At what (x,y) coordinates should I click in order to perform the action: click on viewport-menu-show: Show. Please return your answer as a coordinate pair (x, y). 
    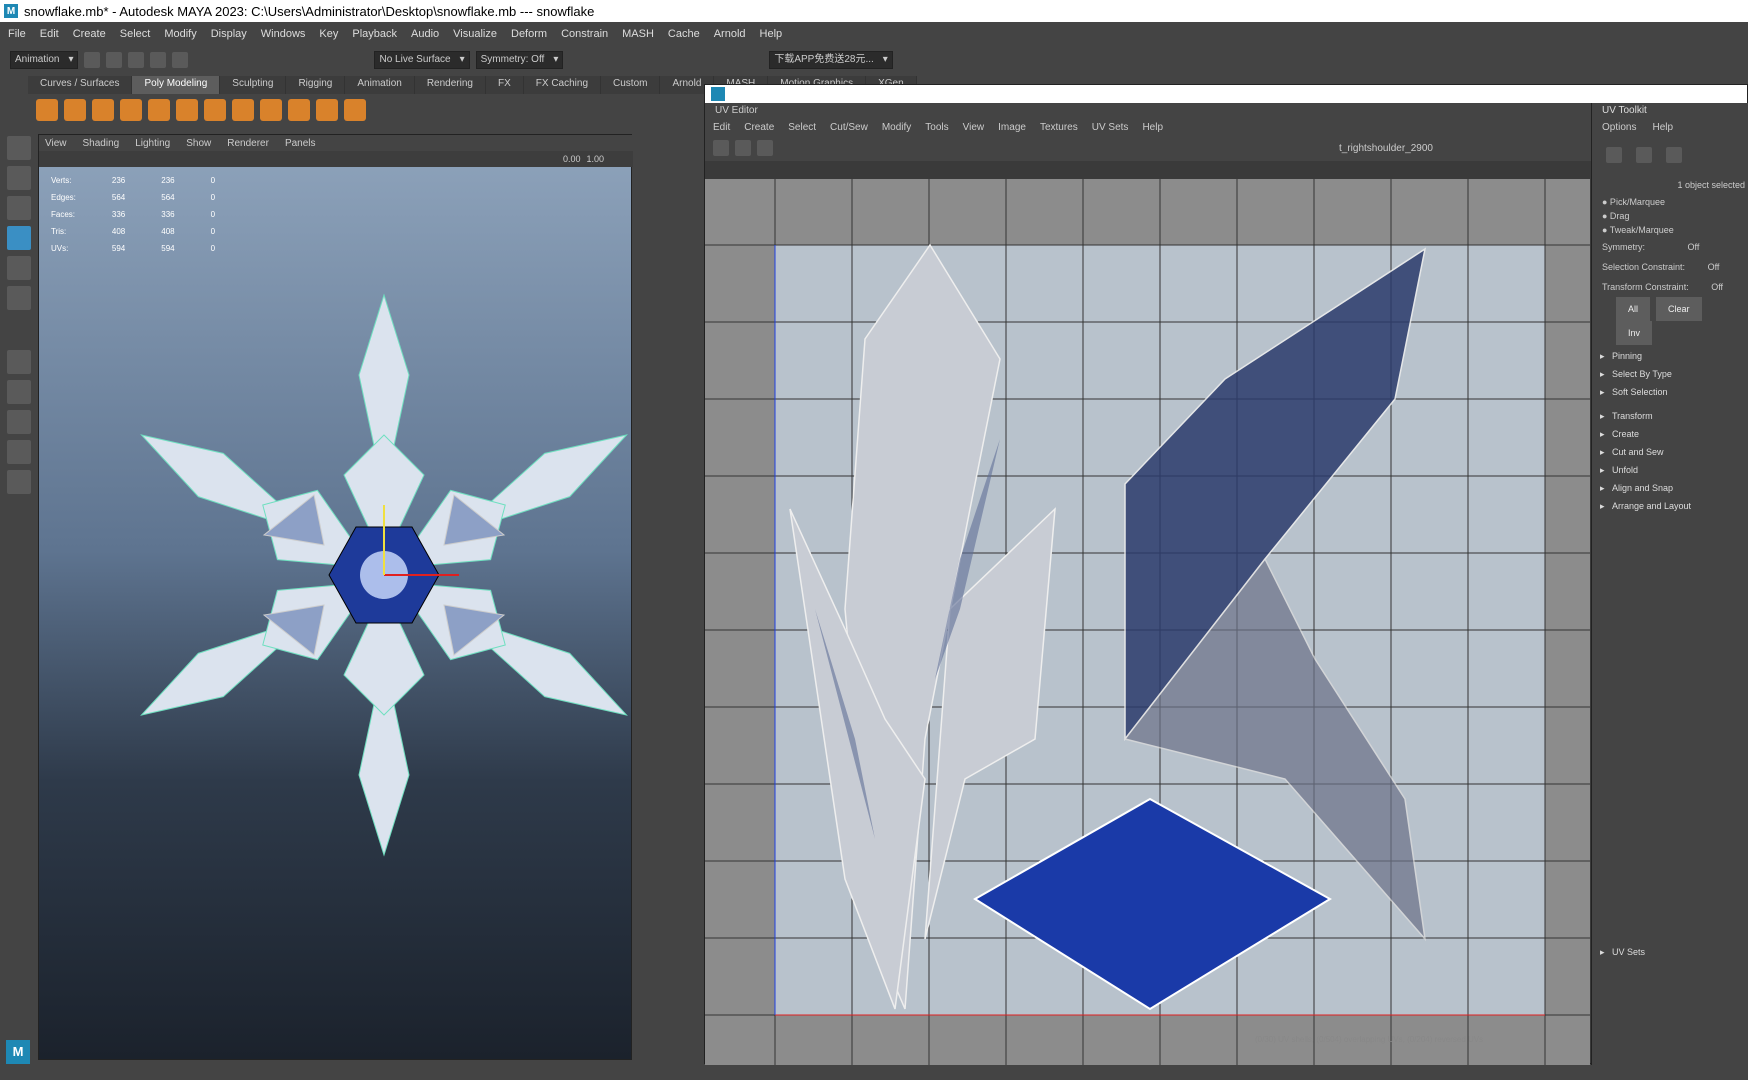
    Looking at the image, I should click on (198, 143).